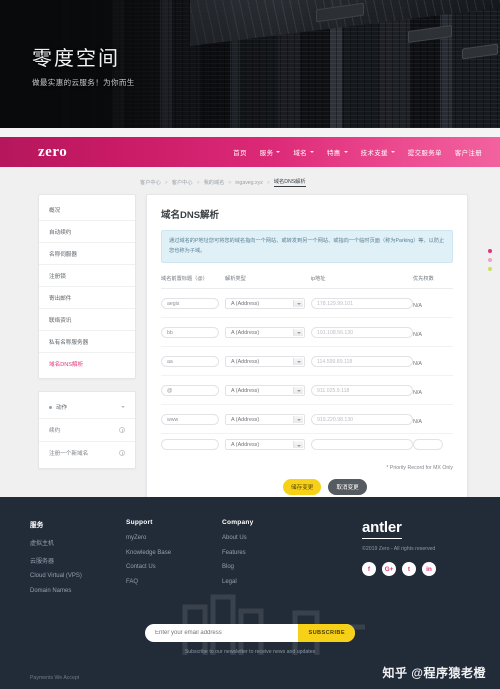 This screenshot has height=689, width=500. What do you see at coordinates (362, 303) in the screenshot?
I see `ip-input: 178.129.99.101` at bounding box center [362, 303].